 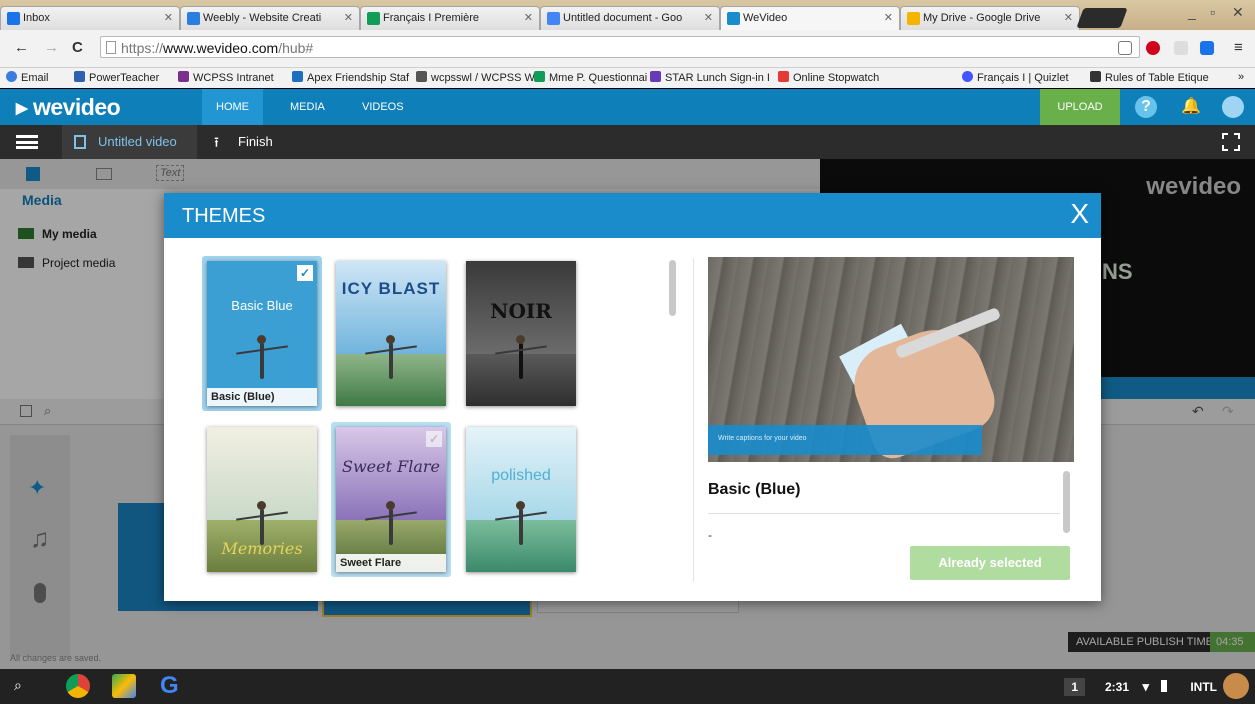 What do you see at coordinates (672, 288) in the screenshot?
I see `themes-scrollbar` at bounding box center [672, 288].